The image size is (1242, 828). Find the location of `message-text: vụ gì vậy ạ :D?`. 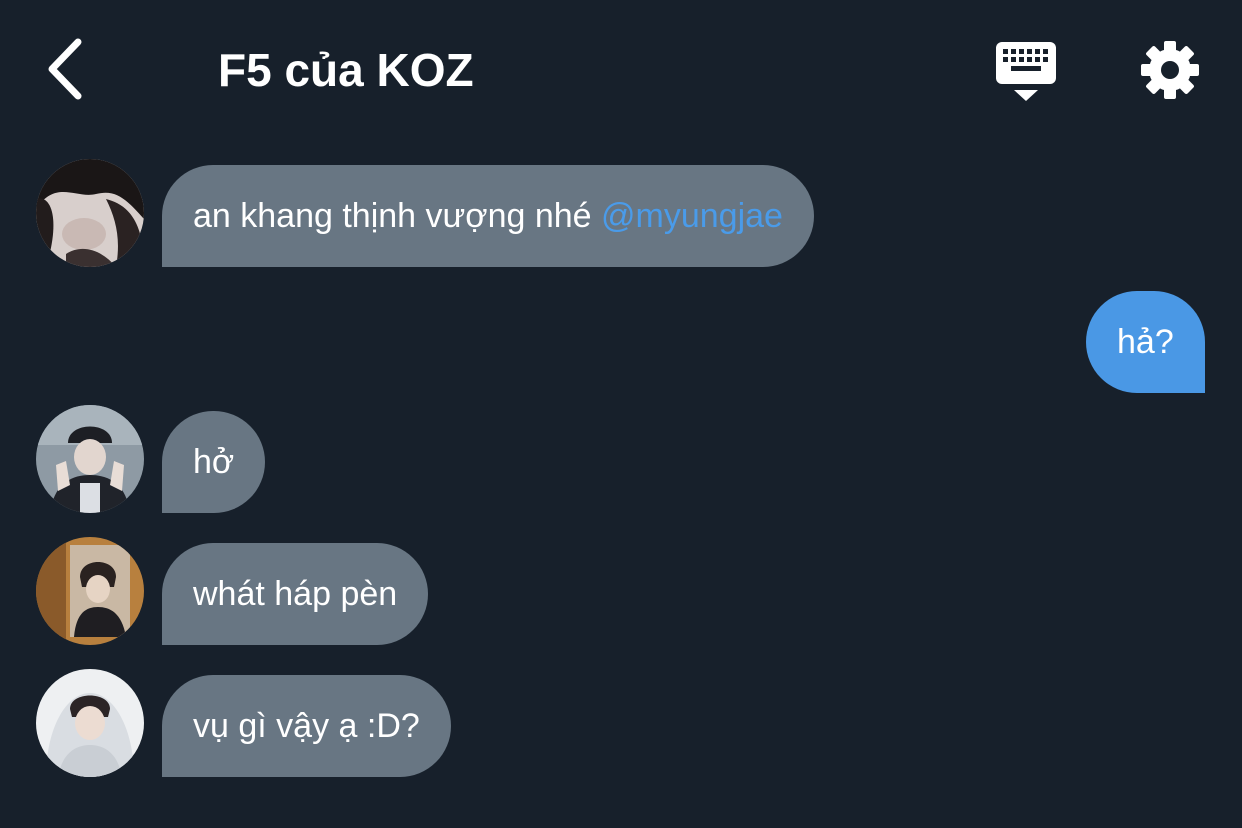

message-text: vụ gì vậy ạ :D? is located at coordinates (306, 726).